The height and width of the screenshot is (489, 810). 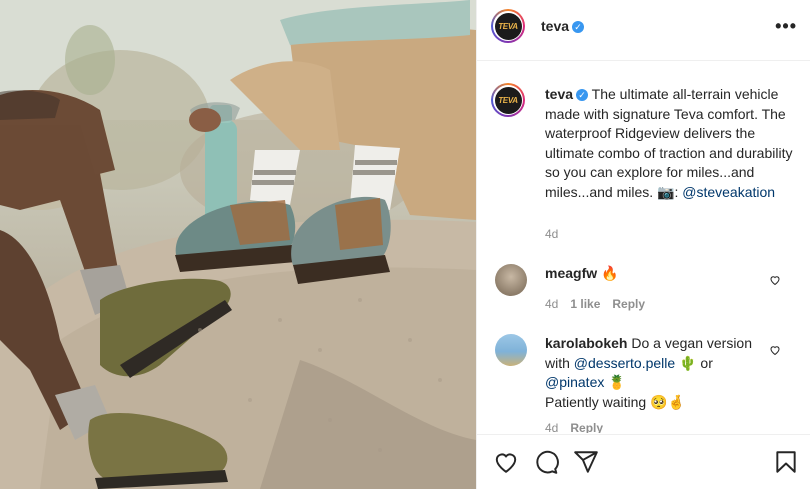 I want to click on more-options-icon: •••, so click(x=786, y=26).